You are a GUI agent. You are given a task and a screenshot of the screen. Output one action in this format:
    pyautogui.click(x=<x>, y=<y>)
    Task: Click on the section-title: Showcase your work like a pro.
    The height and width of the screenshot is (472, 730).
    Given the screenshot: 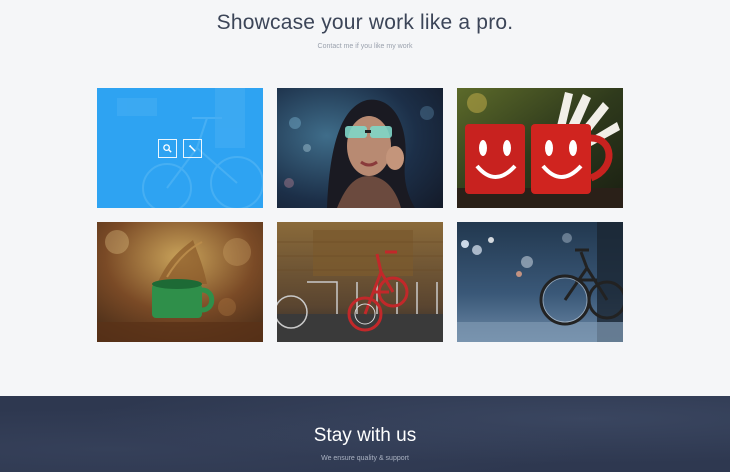 What is the action you would take?
    pyautogui.click(x=365, y=22)
    